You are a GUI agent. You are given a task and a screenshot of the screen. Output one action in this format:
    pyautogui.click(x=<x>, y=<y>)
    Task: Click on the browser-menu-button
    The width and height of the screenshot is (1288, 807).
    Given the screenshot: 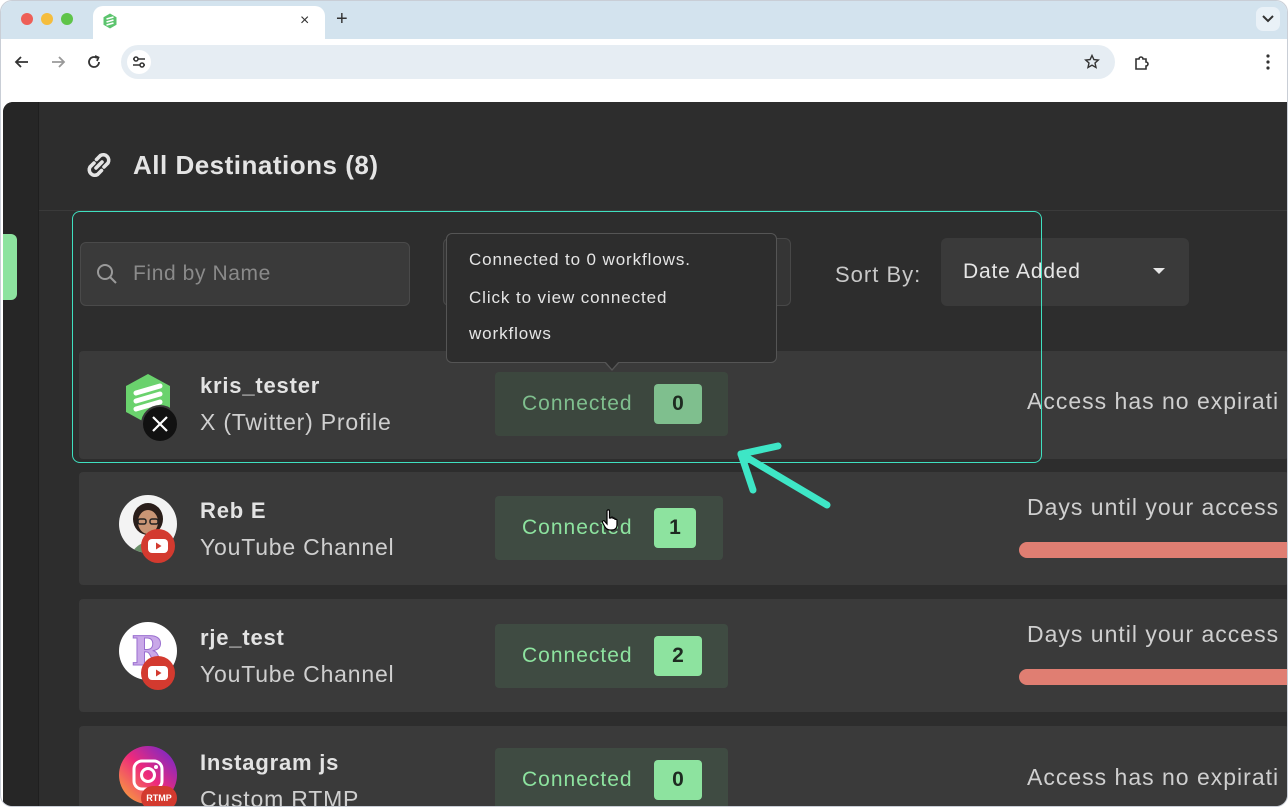 What is the action you would take?
    pyautogui.click(x=1268, y=62)
    